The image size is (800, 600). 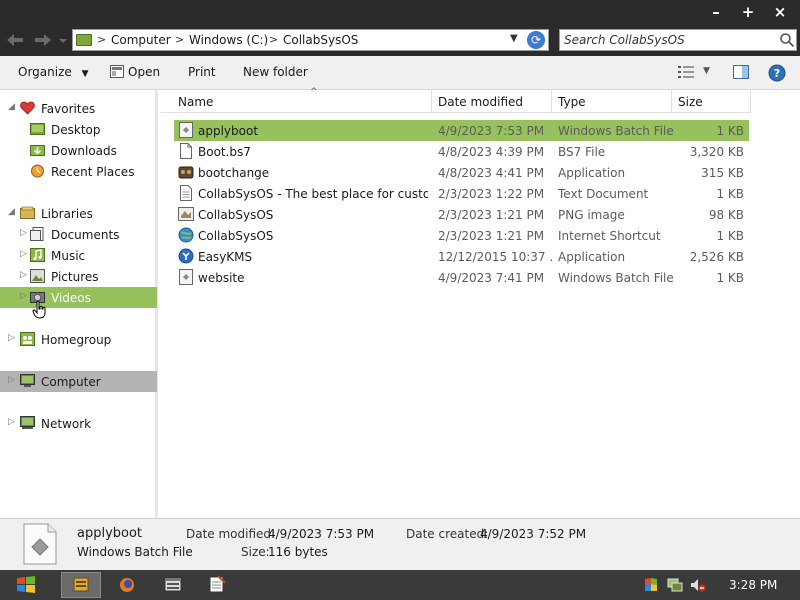 I want to click on search-icon, so click(x=787, y=40).